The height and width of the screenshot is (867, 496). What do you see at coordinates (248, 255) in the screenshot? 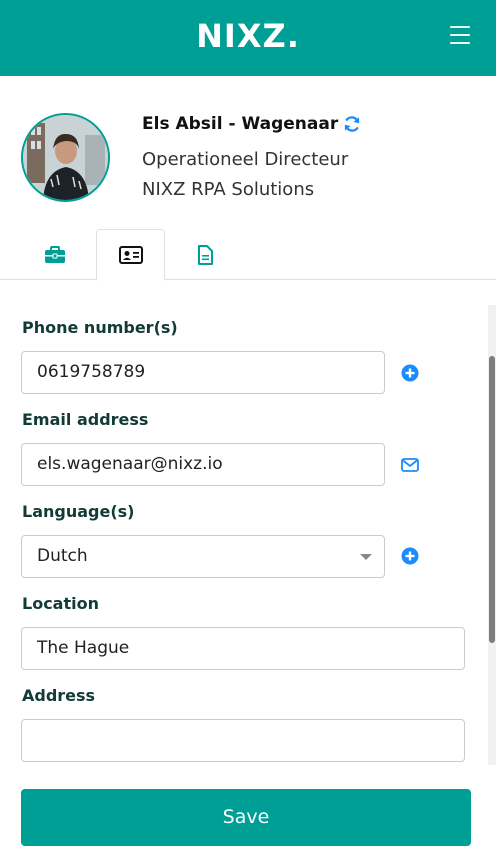
I see `profile-tabs` at bounding box center [248, 255].